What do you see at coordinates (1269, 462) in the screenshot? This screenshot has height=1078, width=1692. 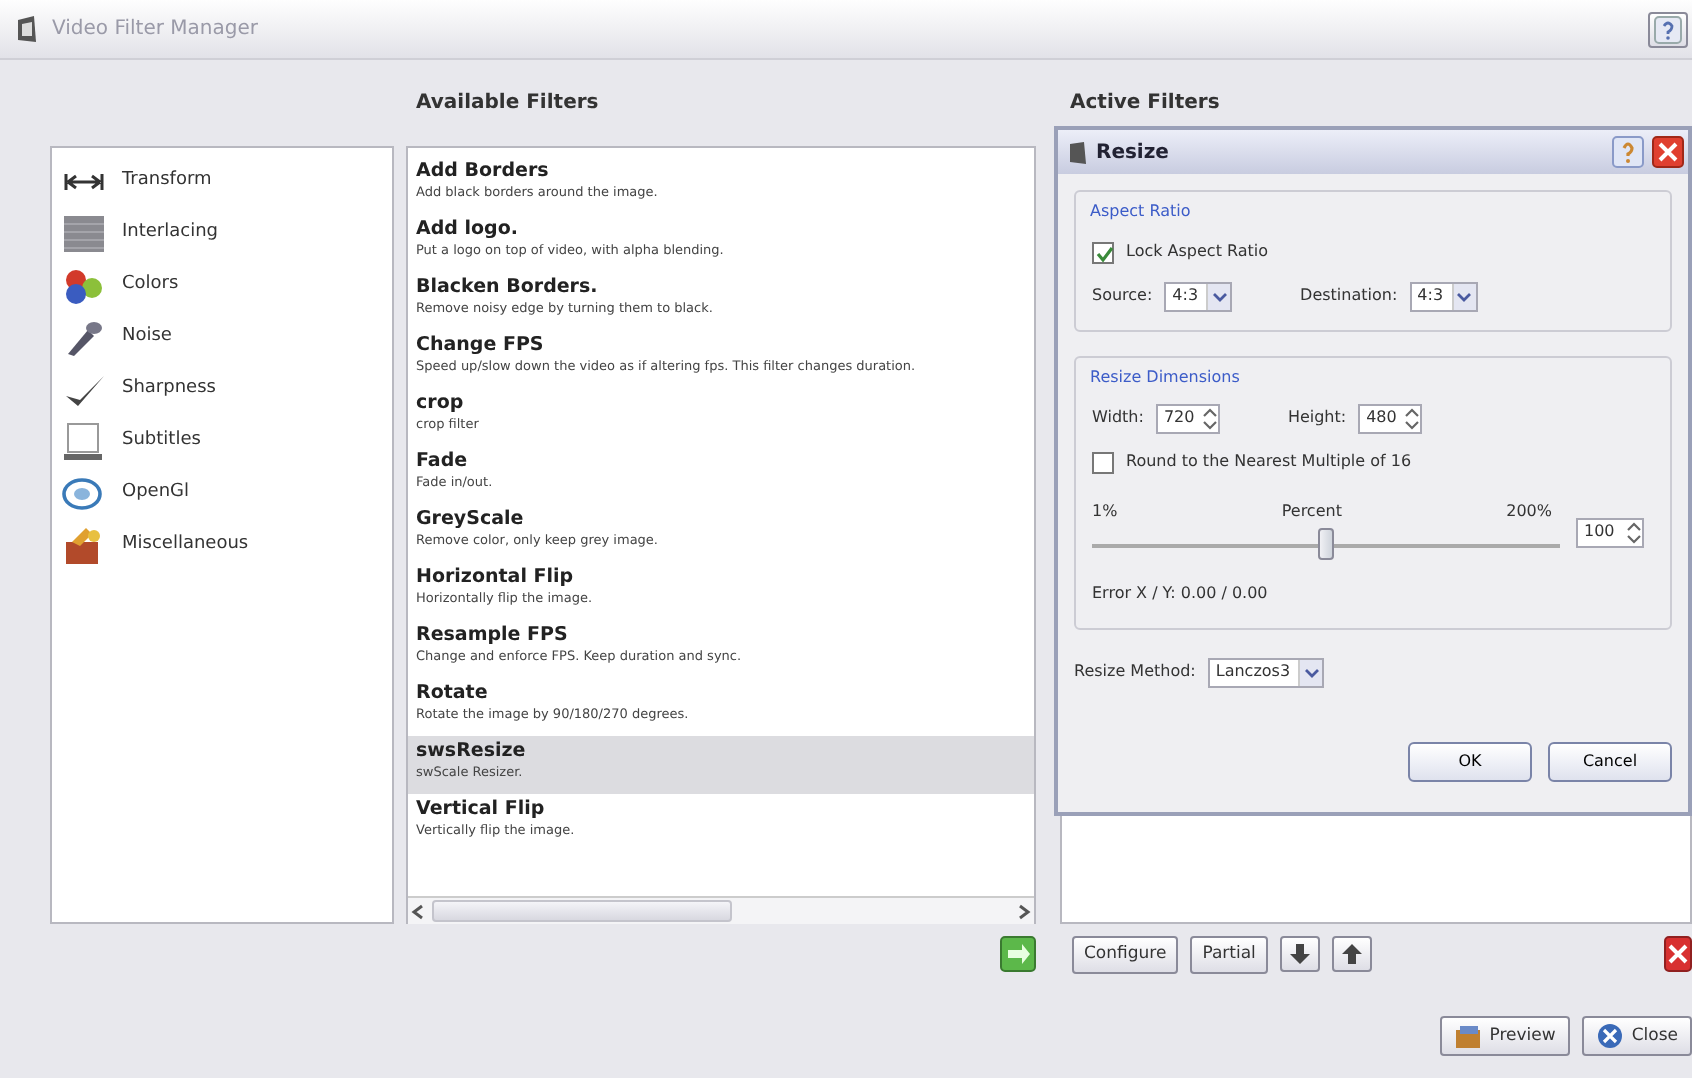 I see `checkbox-label: Round to the Nearest Multiple of 16` at bounding box center [1269, 462].